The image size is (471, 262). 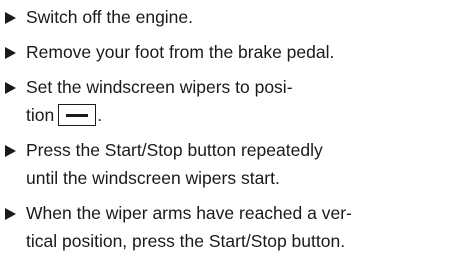 What do you see at coordinates (77, 115) in the screenshot?
I see `wiper-position-symbol-icon` at bounding box center [77, 115].